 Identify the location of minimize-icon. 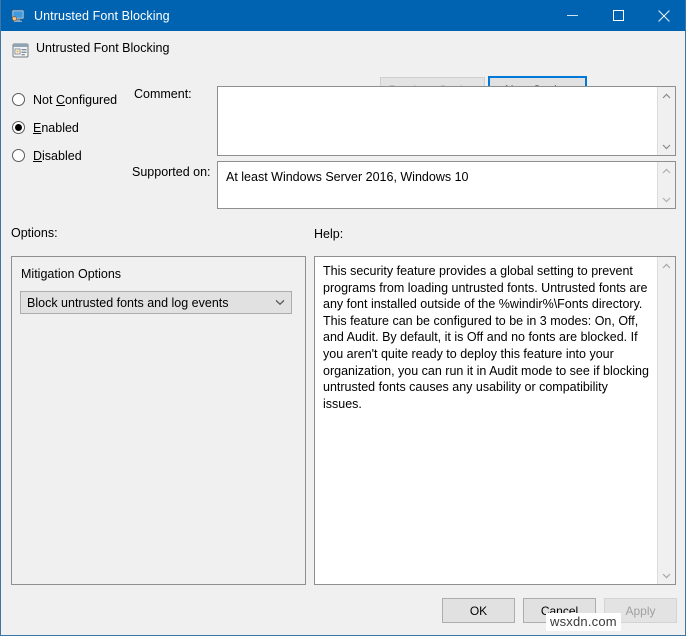
(572, 15).